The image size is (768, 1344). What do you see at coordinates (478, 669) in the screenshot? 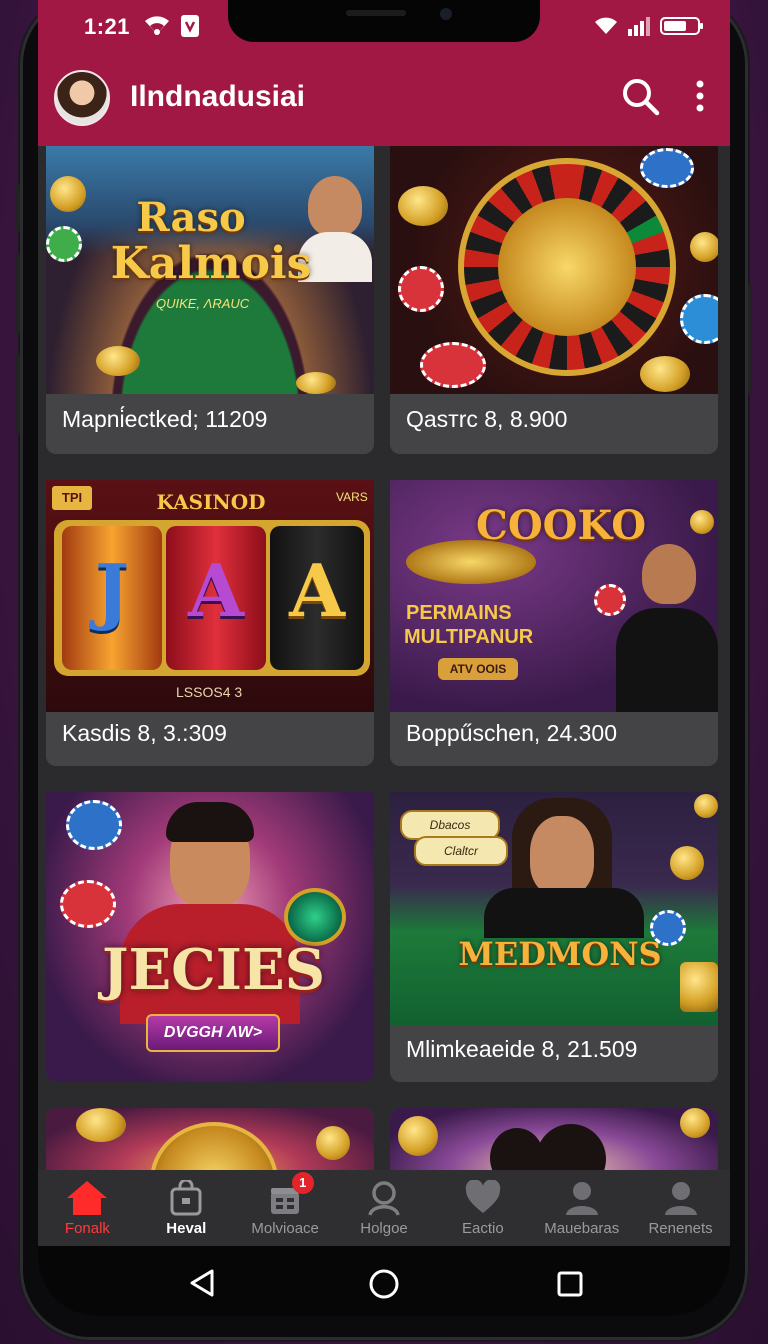
I see `game-art-button: ATV OOIS` at bounding box center [478, 669].